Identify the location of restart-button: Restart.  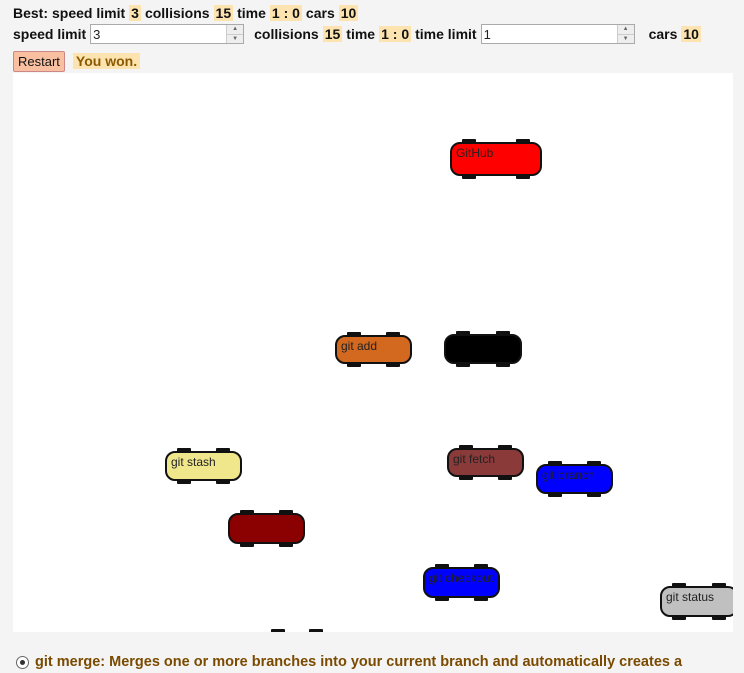
(39, 61).